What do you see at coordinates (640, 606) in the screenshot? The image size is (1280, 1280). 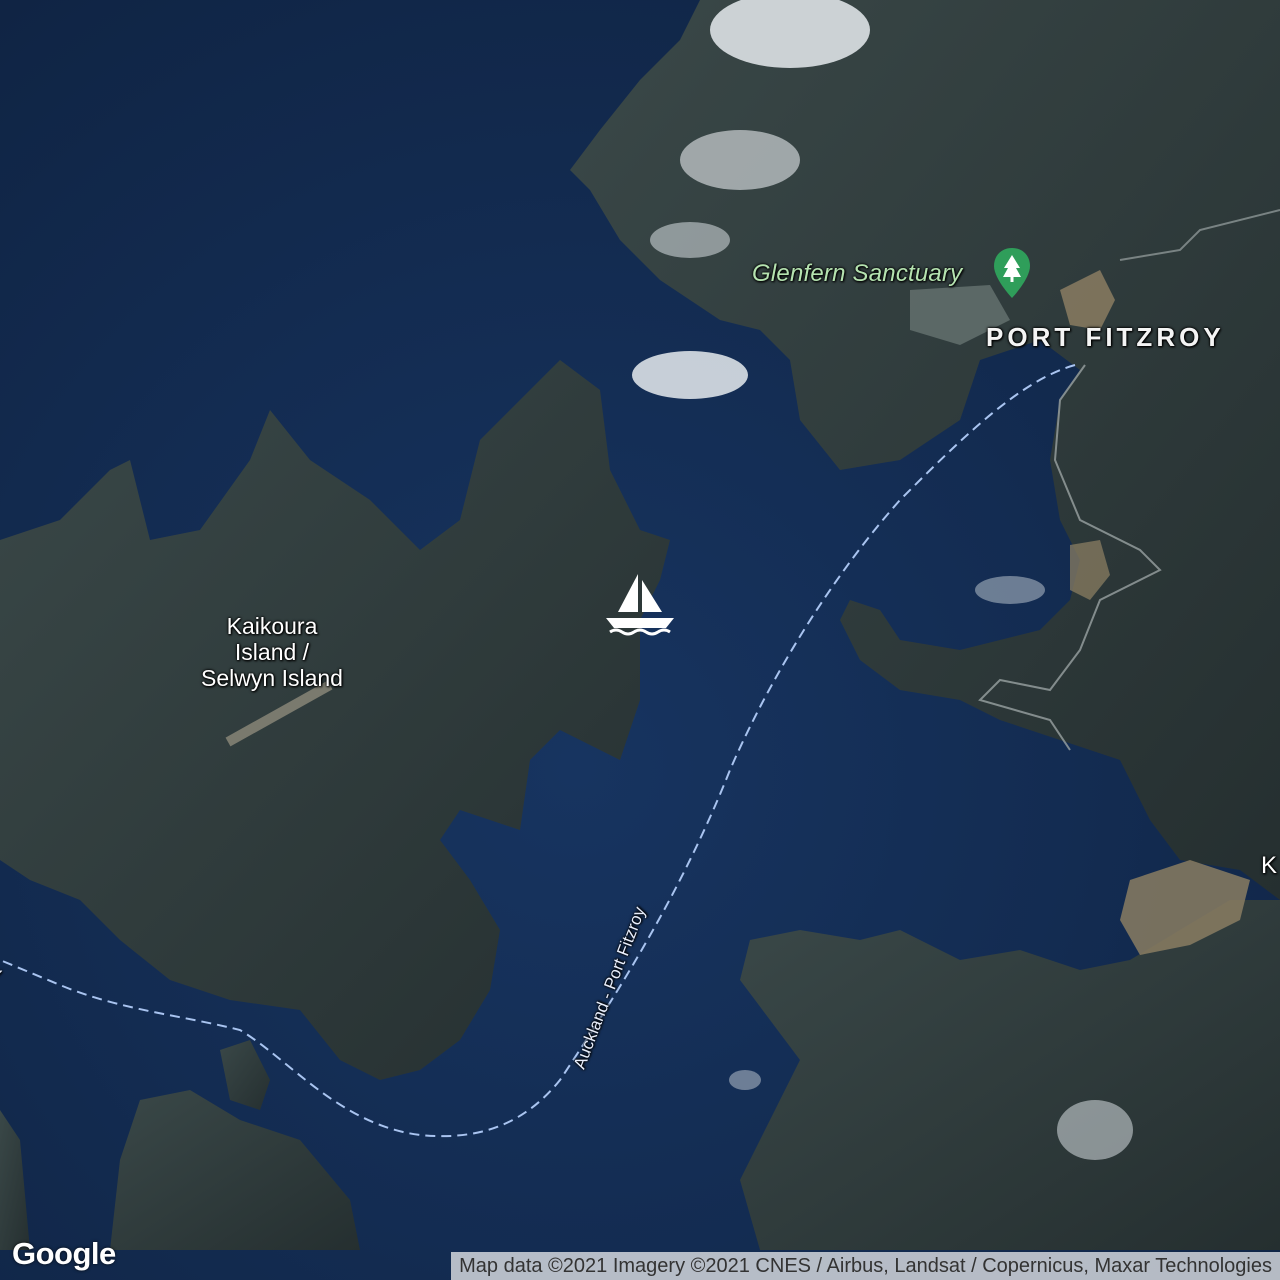 I see `sailboat-icon` at bounding box center [640, 606].